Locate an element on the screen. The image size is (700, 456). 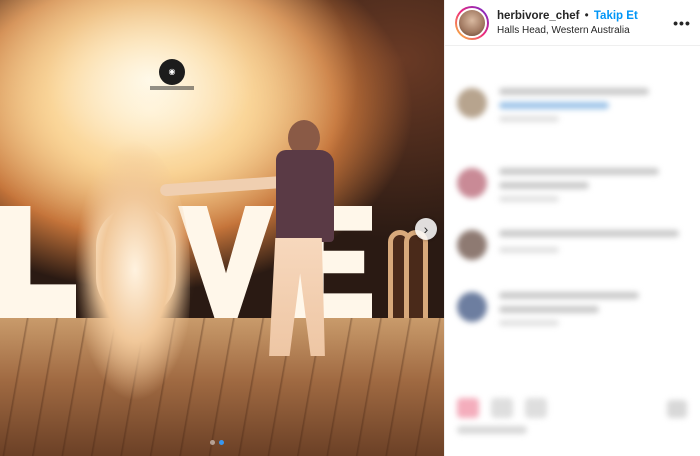
carousel-dot is located at coordinates (212, 442).